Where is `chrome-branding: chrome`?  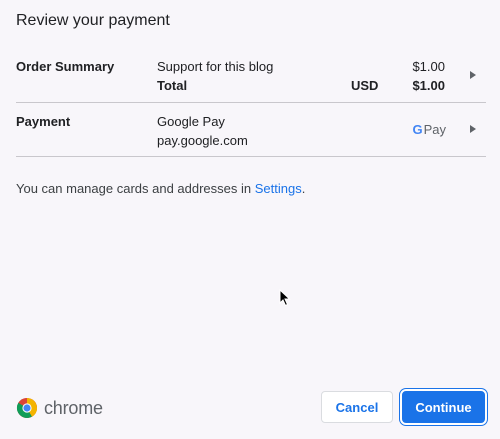 chrome-branding: chrome is located at coordinates (59, 408).